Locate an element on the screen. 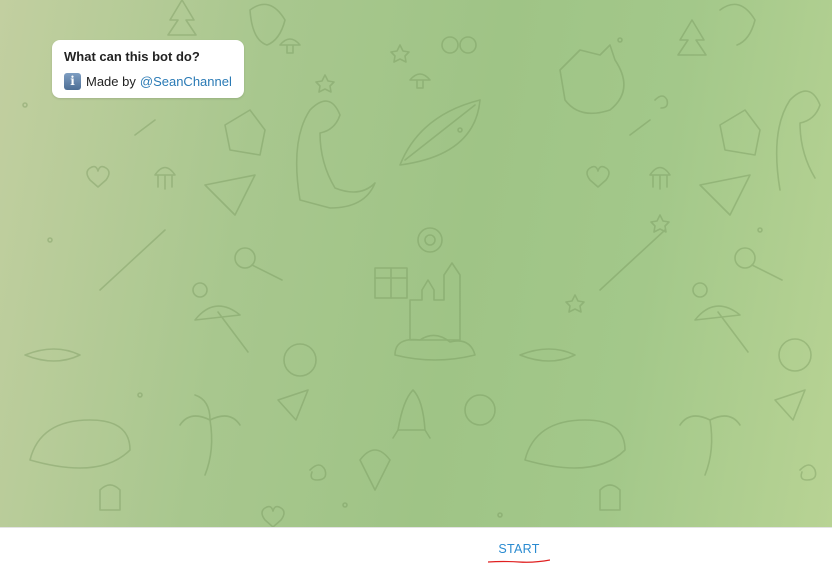 Image resolution: width=832 pixels, height=574 pixels. bot-description-title: What can this bot do? is located at coordinates (132, 56).